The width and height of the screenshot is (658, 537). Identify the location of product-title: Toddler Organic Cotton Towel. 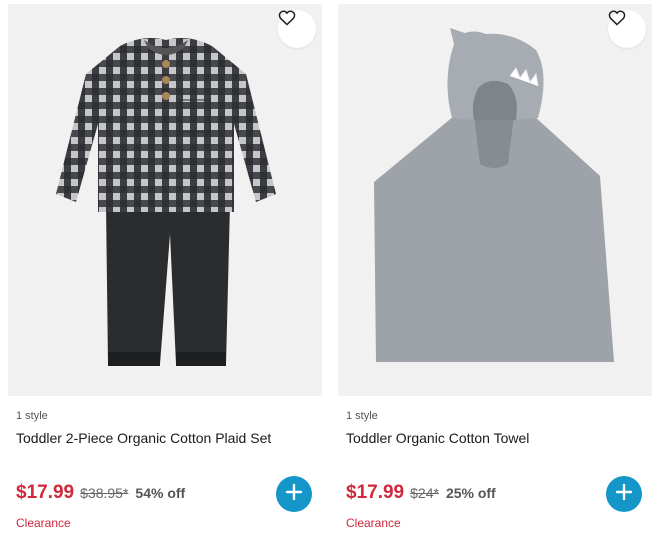
(437, 438).